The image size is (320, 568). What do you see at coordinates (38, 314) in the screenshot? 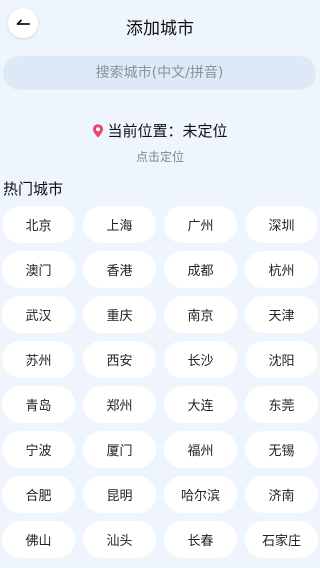
I see `city-chip: 武汉` at bounding box center [38, 314].